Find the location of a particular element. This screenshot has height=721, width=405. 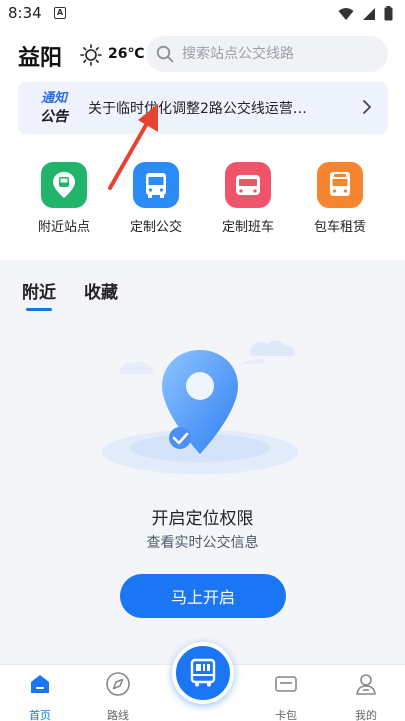

location-pin-illustration is located at coordinates (200, 407).